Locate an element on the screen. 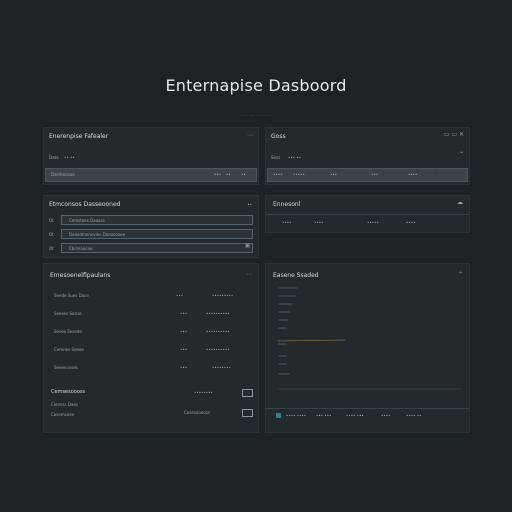 The image size is (512, 512). panel-title: Goss is located at coordinates (278, 136).